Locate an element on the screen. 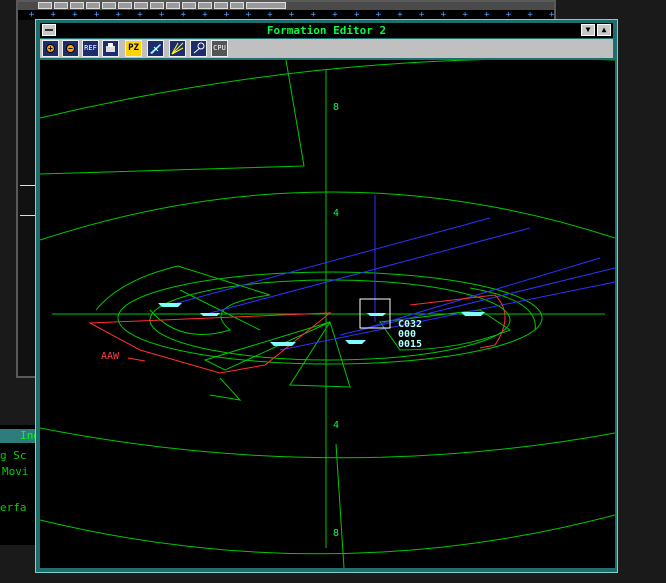  sector-shape is located at coordinates (225, 389).